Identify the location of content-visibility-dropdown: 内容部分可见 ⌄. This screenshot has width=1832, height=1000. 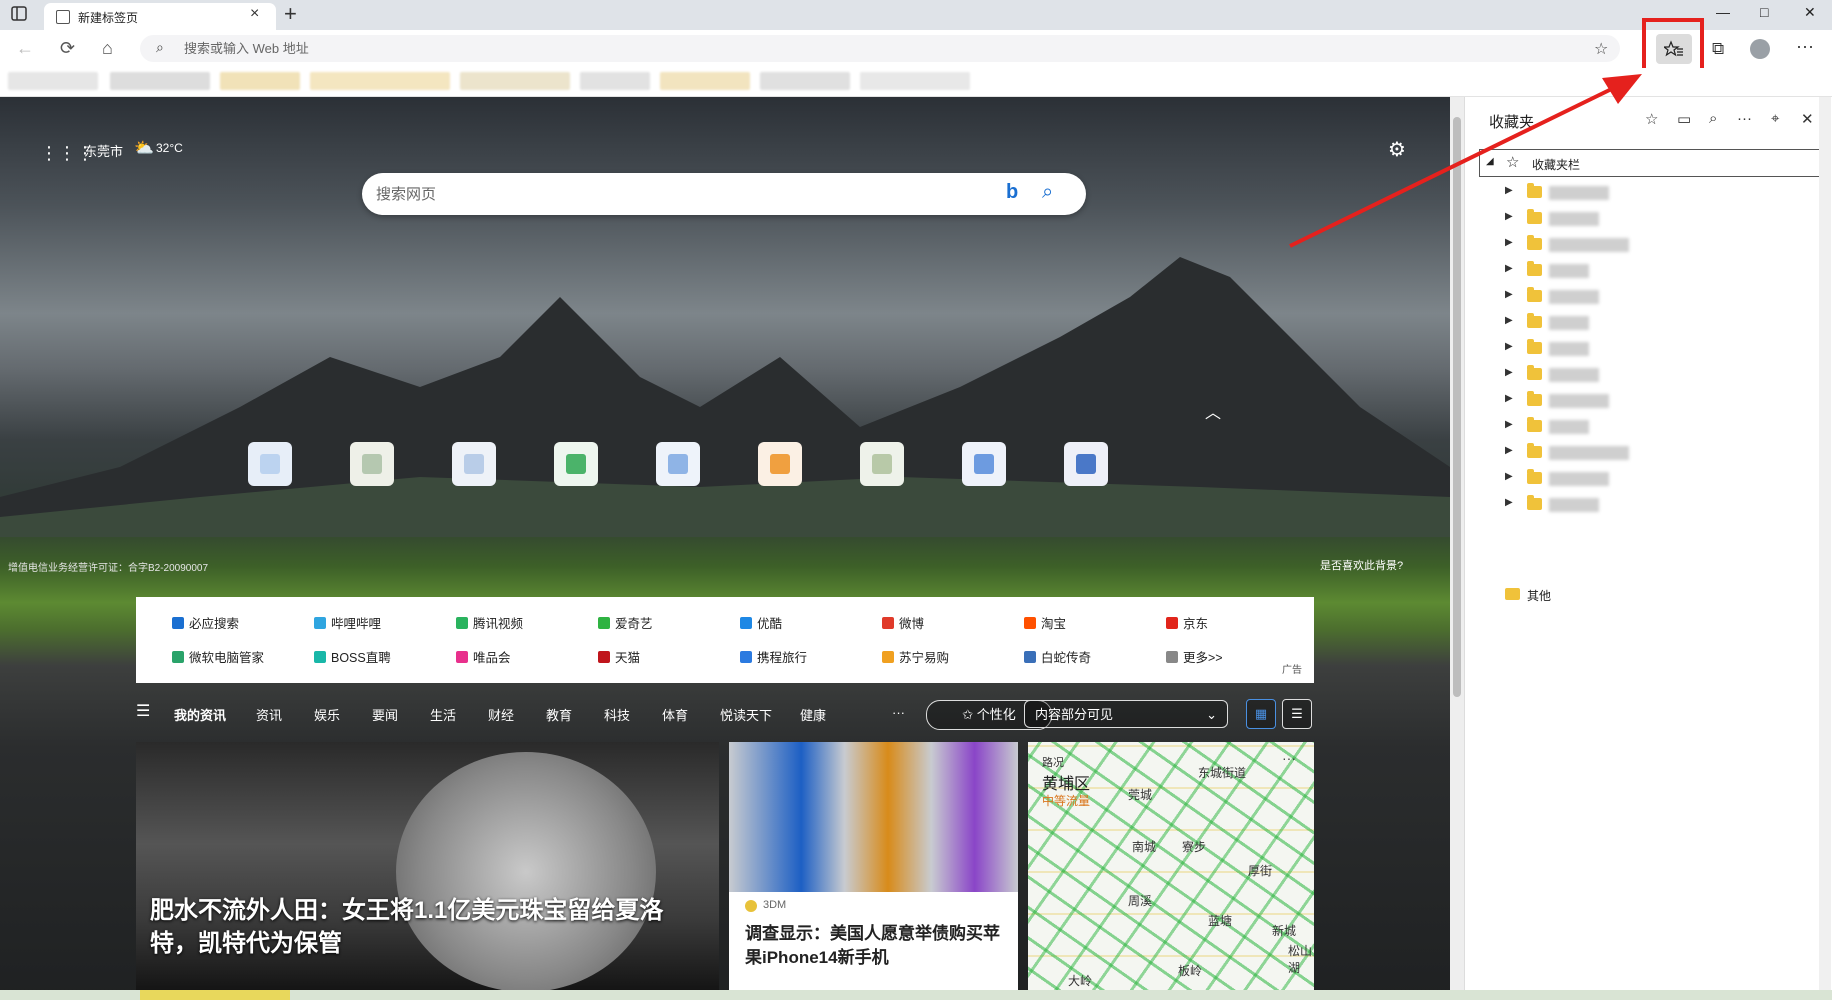
(1126, 714).